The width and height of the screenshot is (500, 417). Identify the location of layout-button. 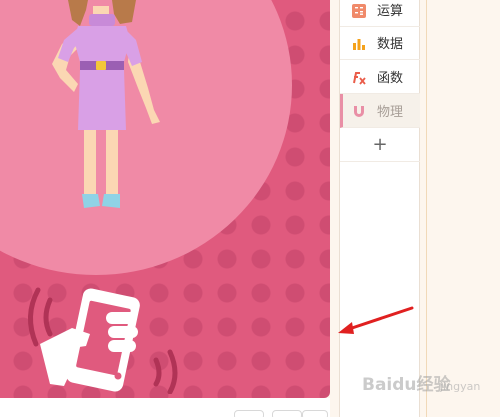
(287, 413).